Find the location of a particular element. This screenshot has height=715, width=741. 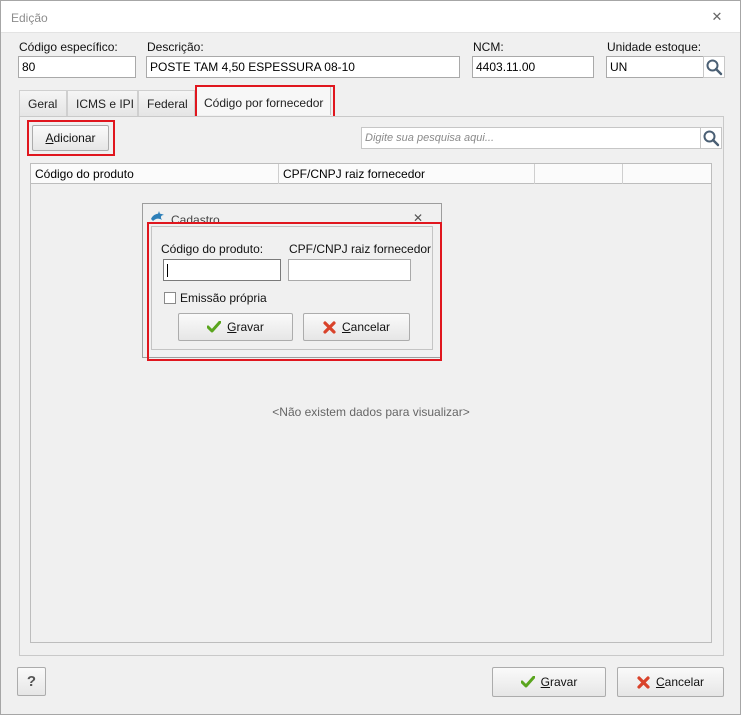

tab-icms-ipi: ICMS e IPI is located at coordinates (102, 103).